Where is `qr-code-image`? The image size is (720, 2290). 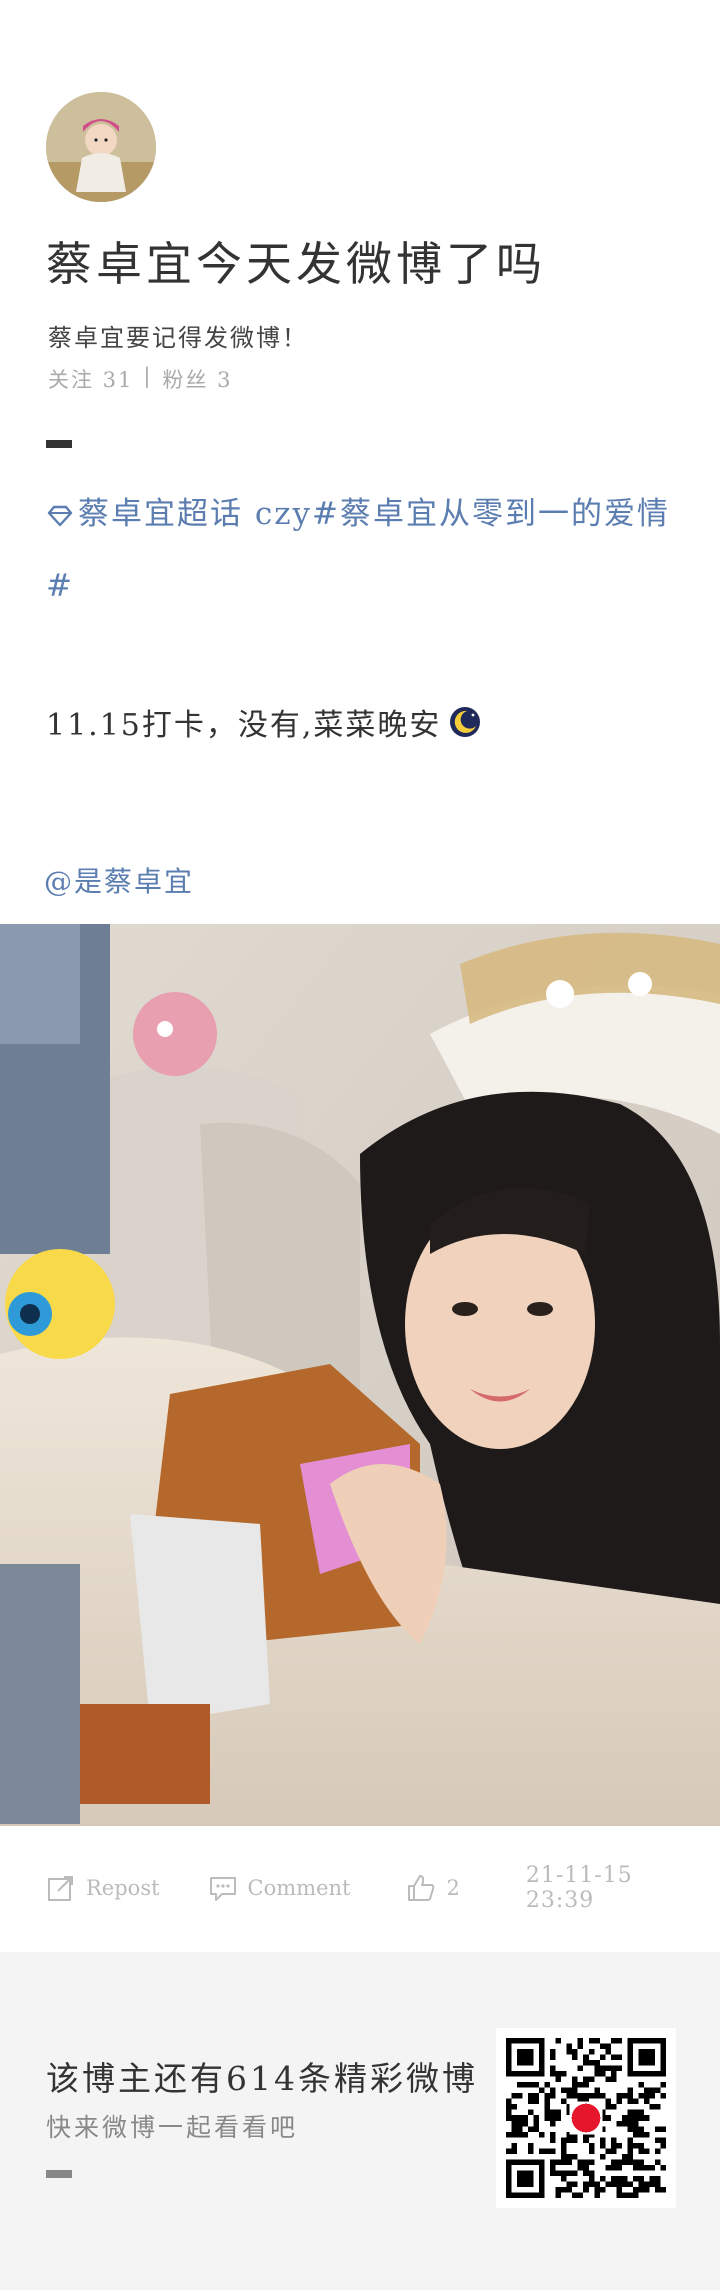
qr-code-image is located at coordinates (586, 2118).